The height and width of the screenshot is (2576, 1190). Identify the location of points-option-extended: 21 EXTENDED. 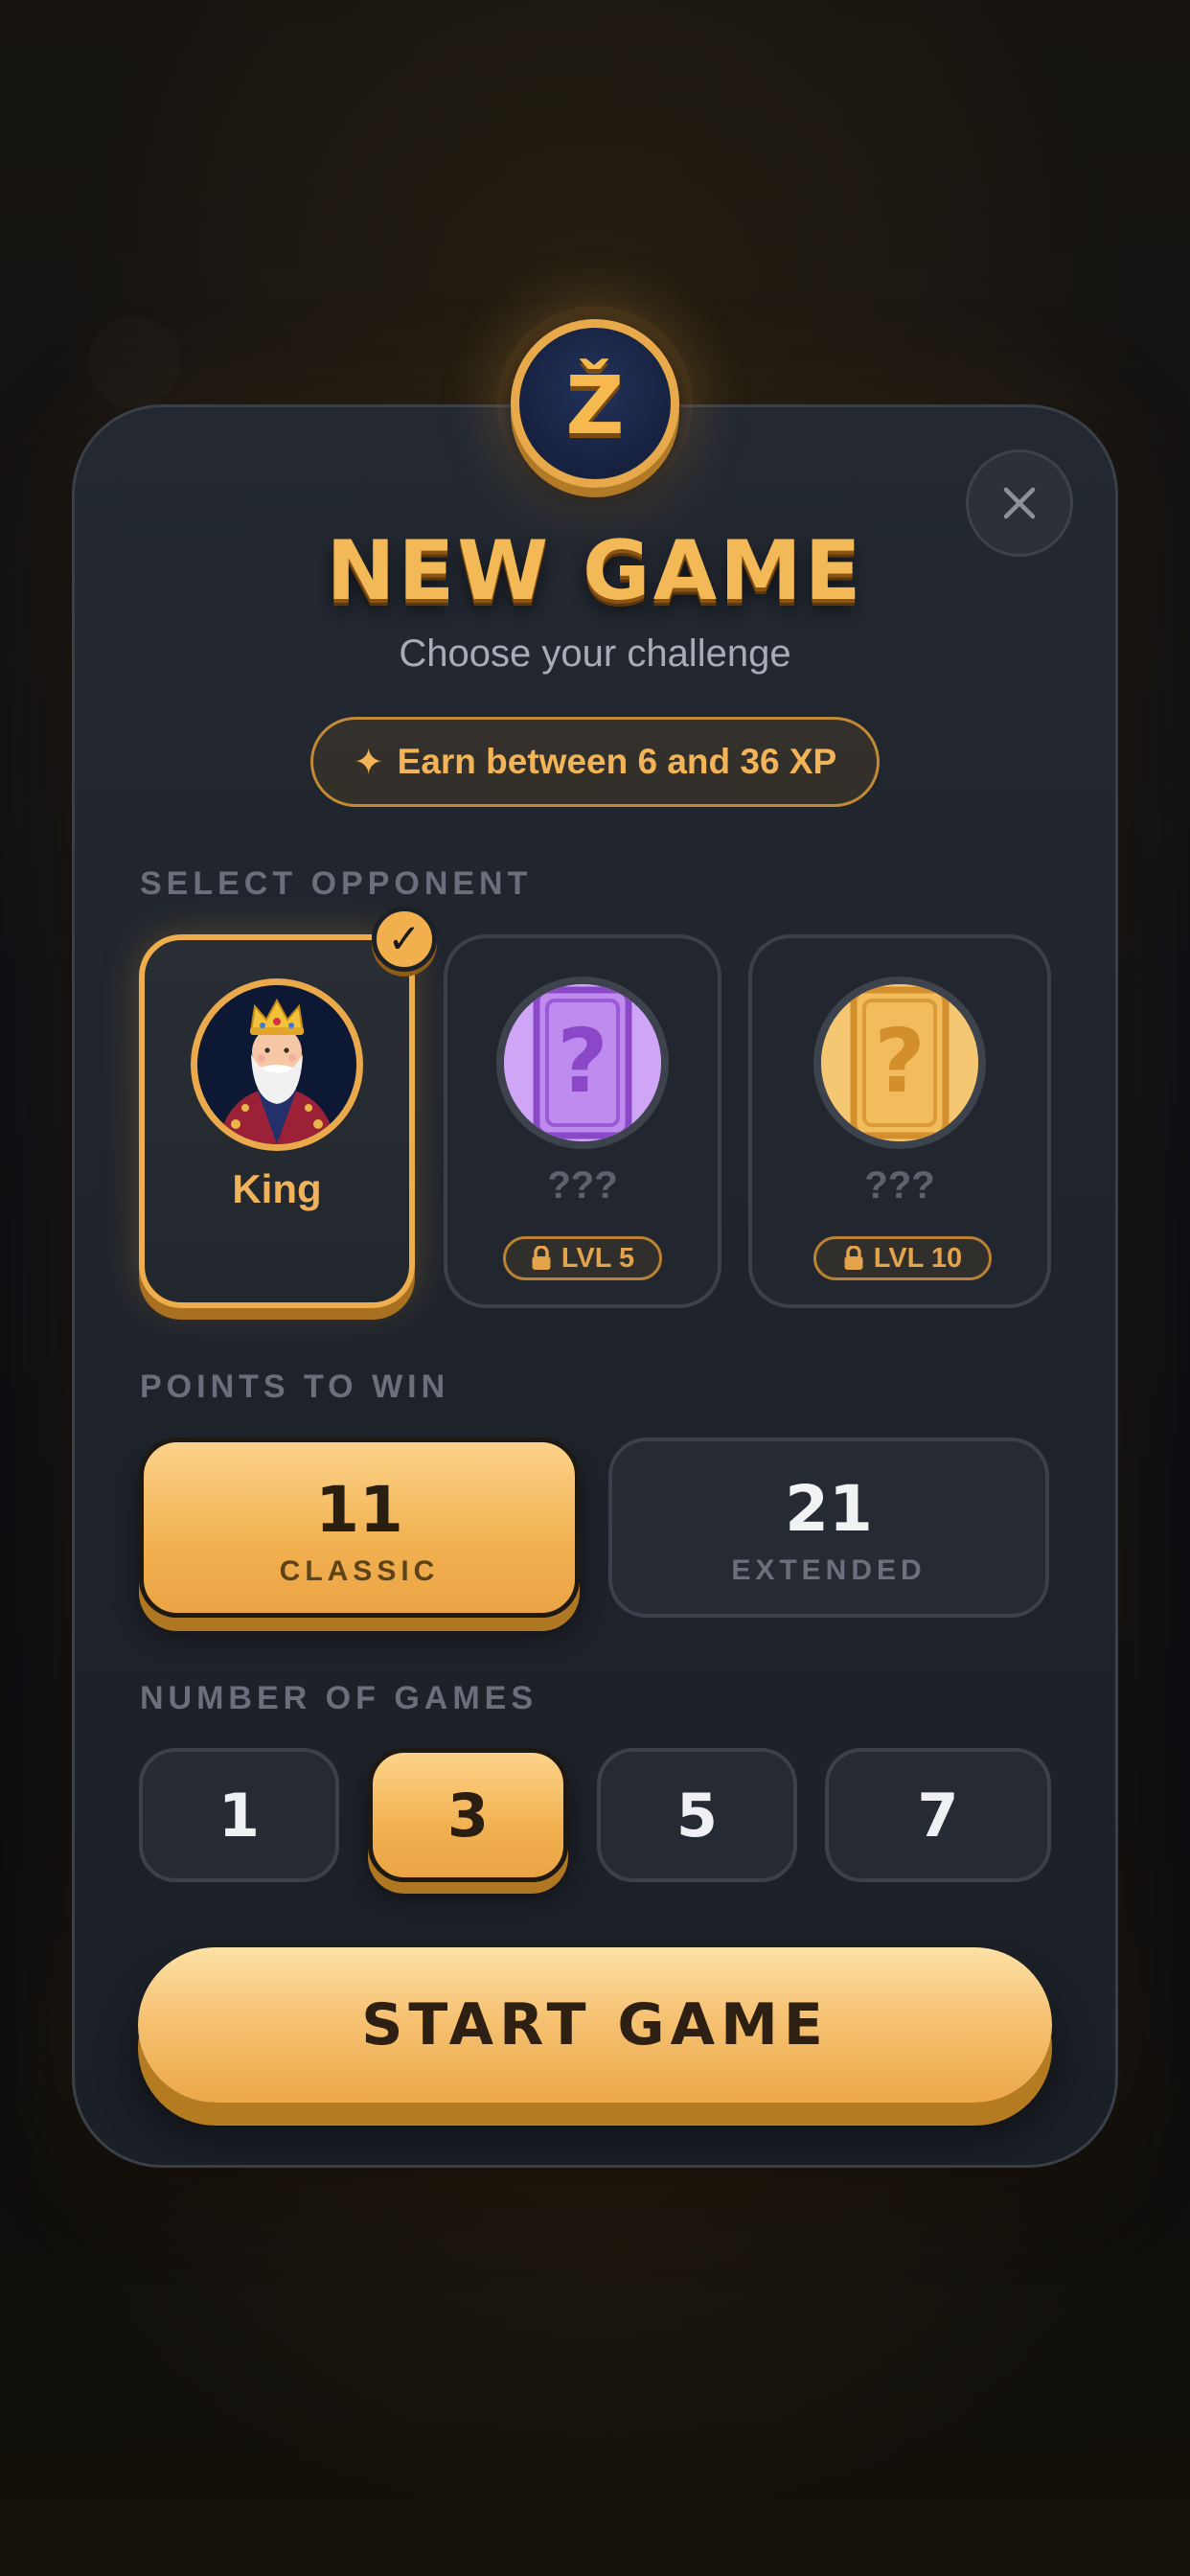
(828, 1528).